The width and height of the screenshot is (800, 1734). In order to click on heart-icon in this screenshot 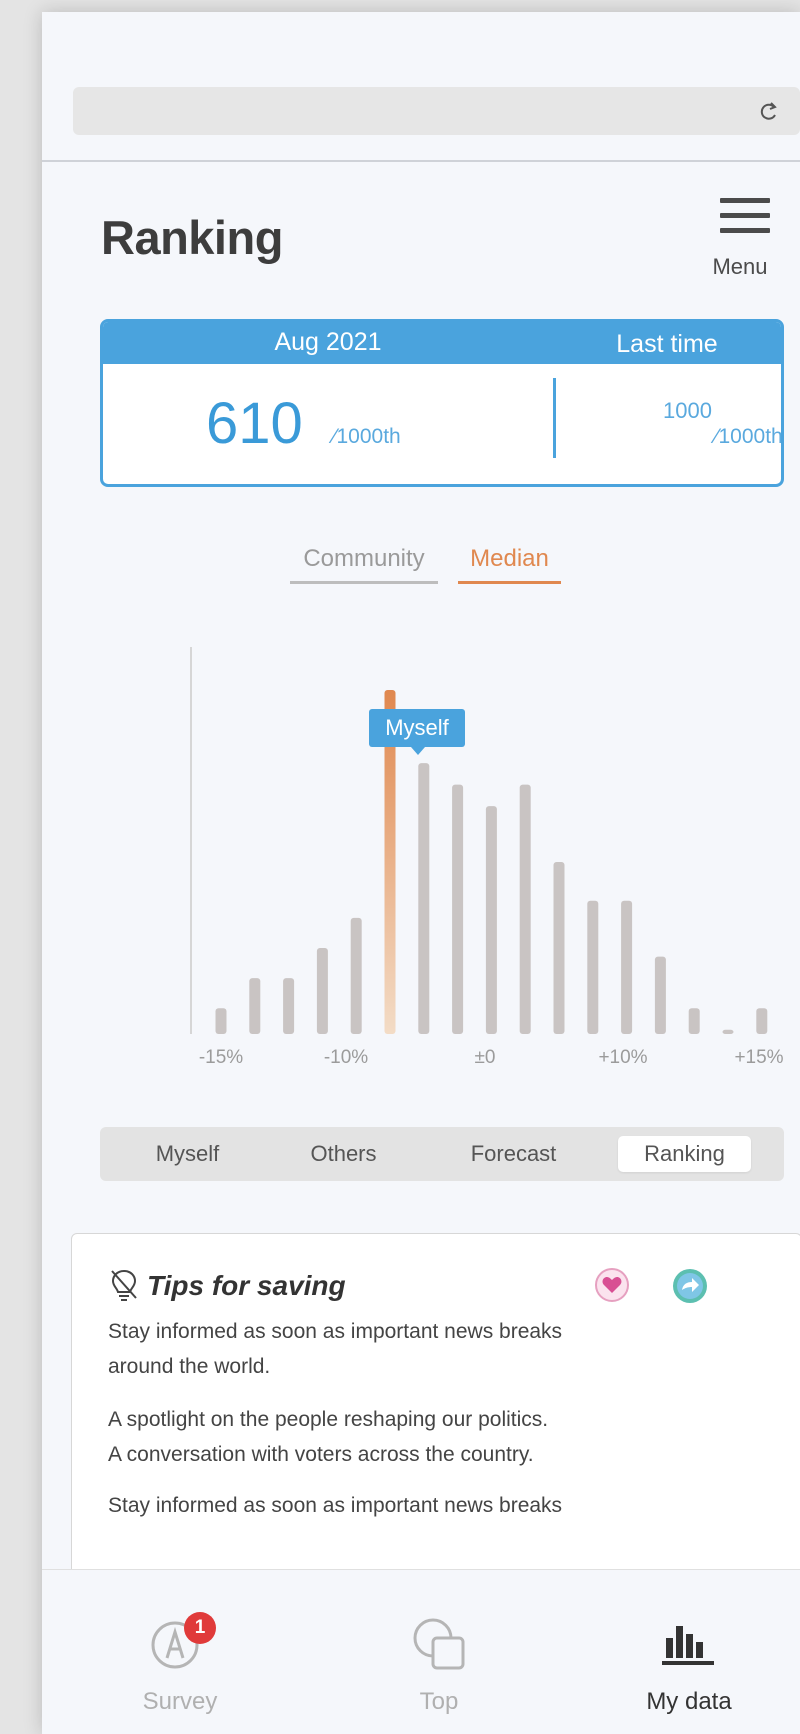, I will do `click(612, 1285)`.